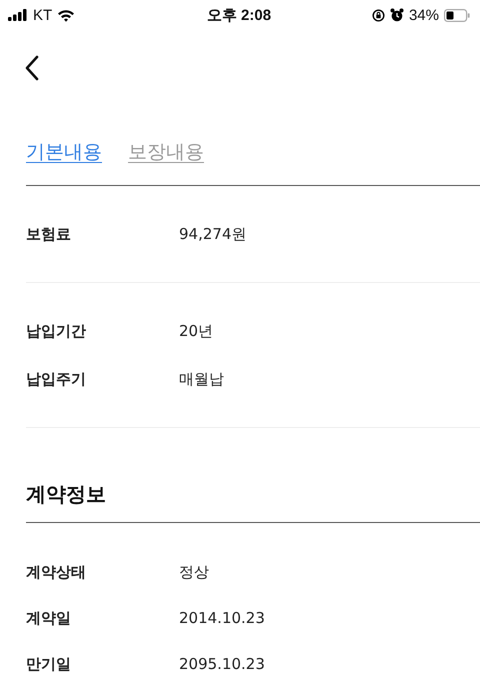 The width and height of the screenshot is (480, 690). Describe the element at coordinates (49, 234) in the screenshot. I see `field-label: 보험료` at that location.